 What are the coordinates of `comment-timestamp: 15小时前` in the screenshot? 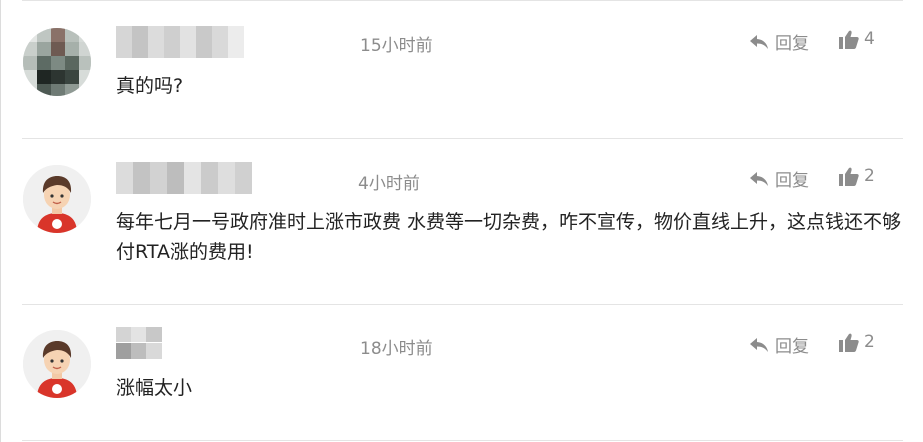 It's located at (396, 46).